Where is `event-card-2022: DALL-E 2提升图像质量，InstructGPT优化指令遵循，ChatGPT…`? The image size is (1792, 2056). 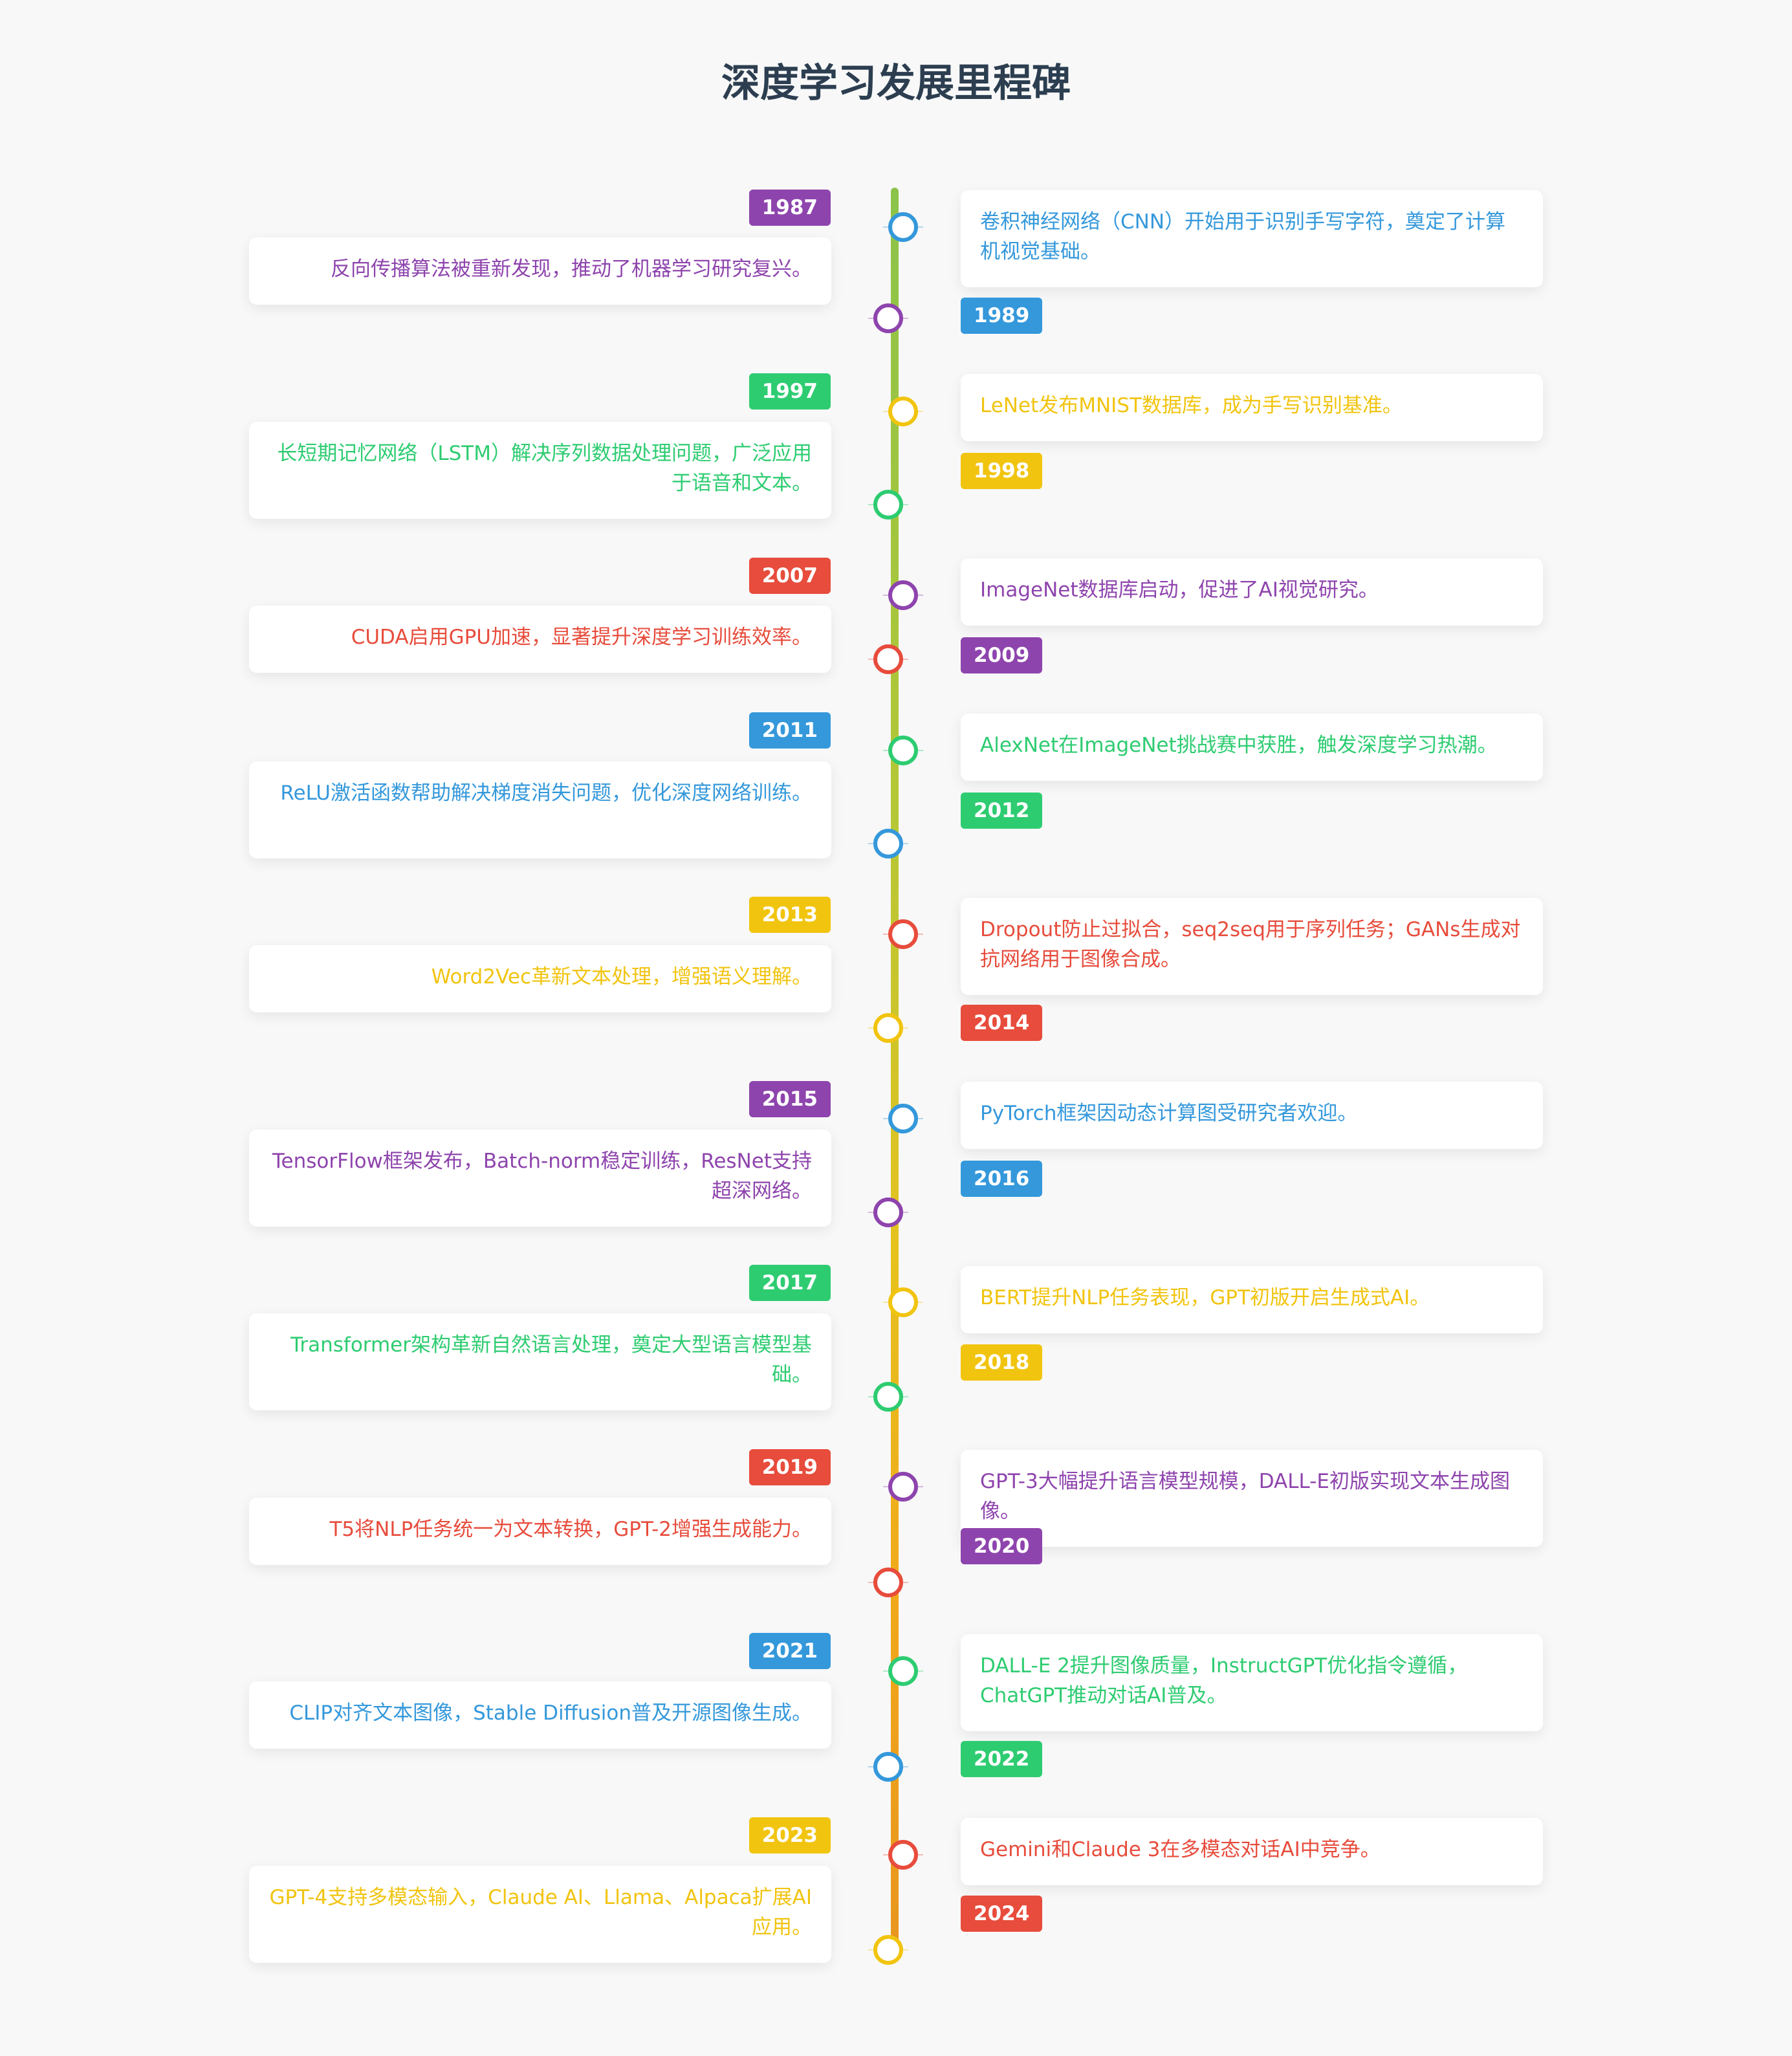 event-card-2022: DALL-E 2提升图像质量，InstructGPT优化指令遵循，ChatGPT… is located at coordinates (1252, 1682).